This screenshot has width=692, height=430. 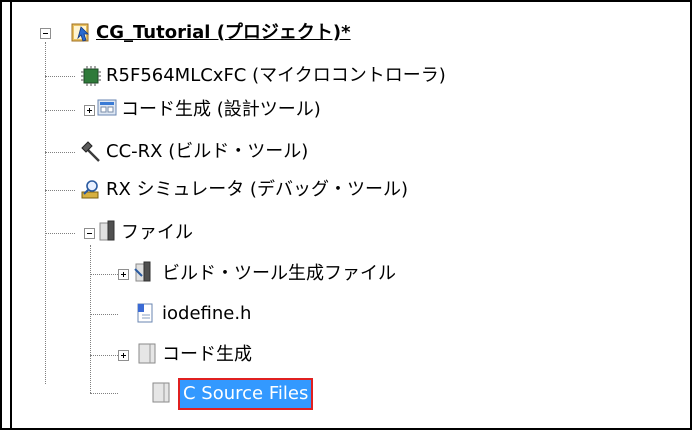 What do you see at coordinates (206, 314) in the screenshot?
I see `tree-item-label: iodefine.h` at bounding box center [206, 314].